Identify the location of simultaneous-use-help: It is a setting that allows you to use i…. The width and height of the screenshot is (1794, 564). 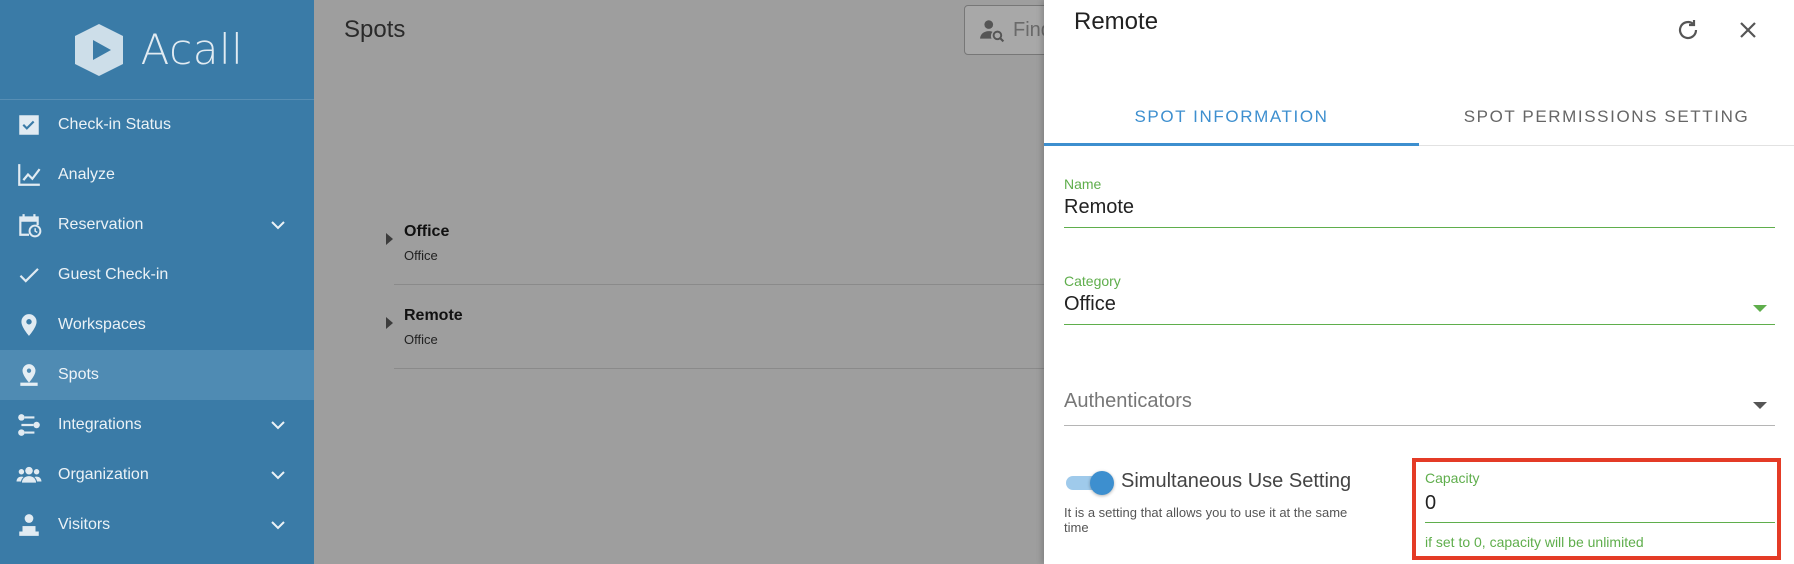
(1206, 520).